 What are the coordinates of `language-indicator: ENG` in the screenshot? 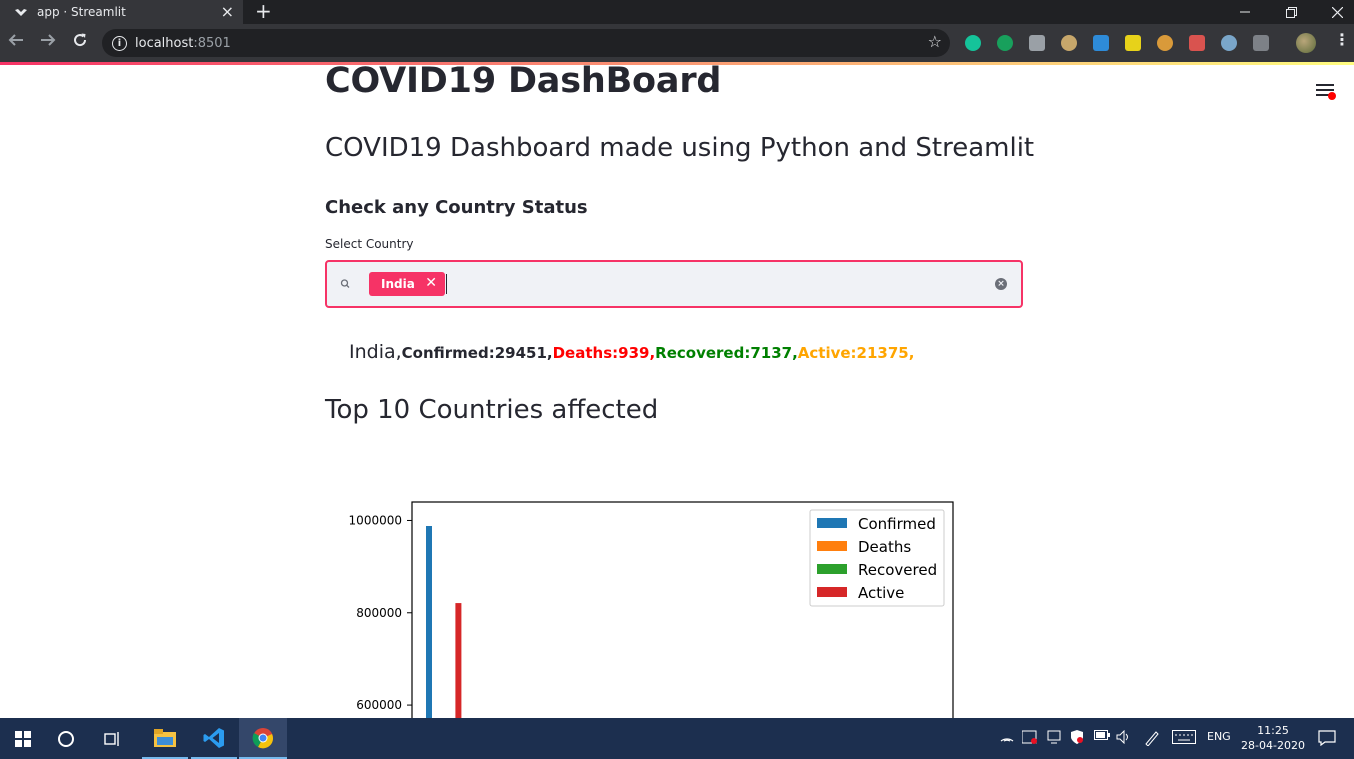 It's located at (1219, 736).